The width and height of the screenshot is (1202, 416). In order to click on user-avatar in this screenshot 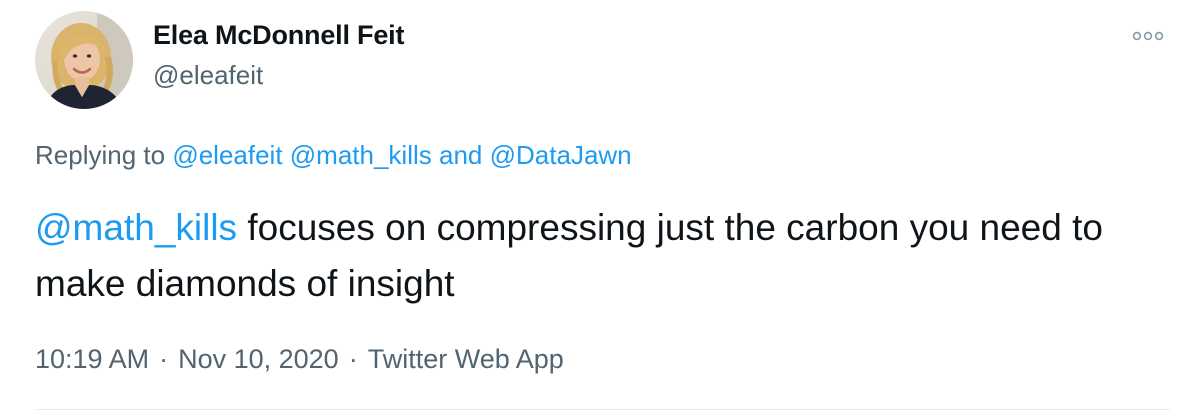, I will do `click(84, 60)`.